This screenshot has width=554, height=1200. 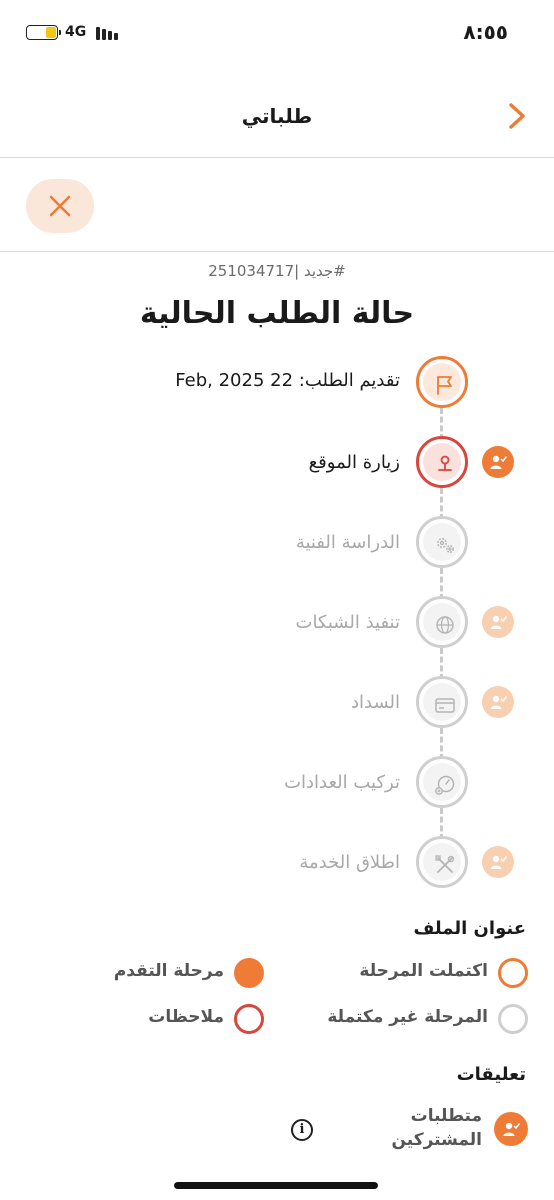 I want to click on timeline-step-service-launch, so click(x=442, y=862).